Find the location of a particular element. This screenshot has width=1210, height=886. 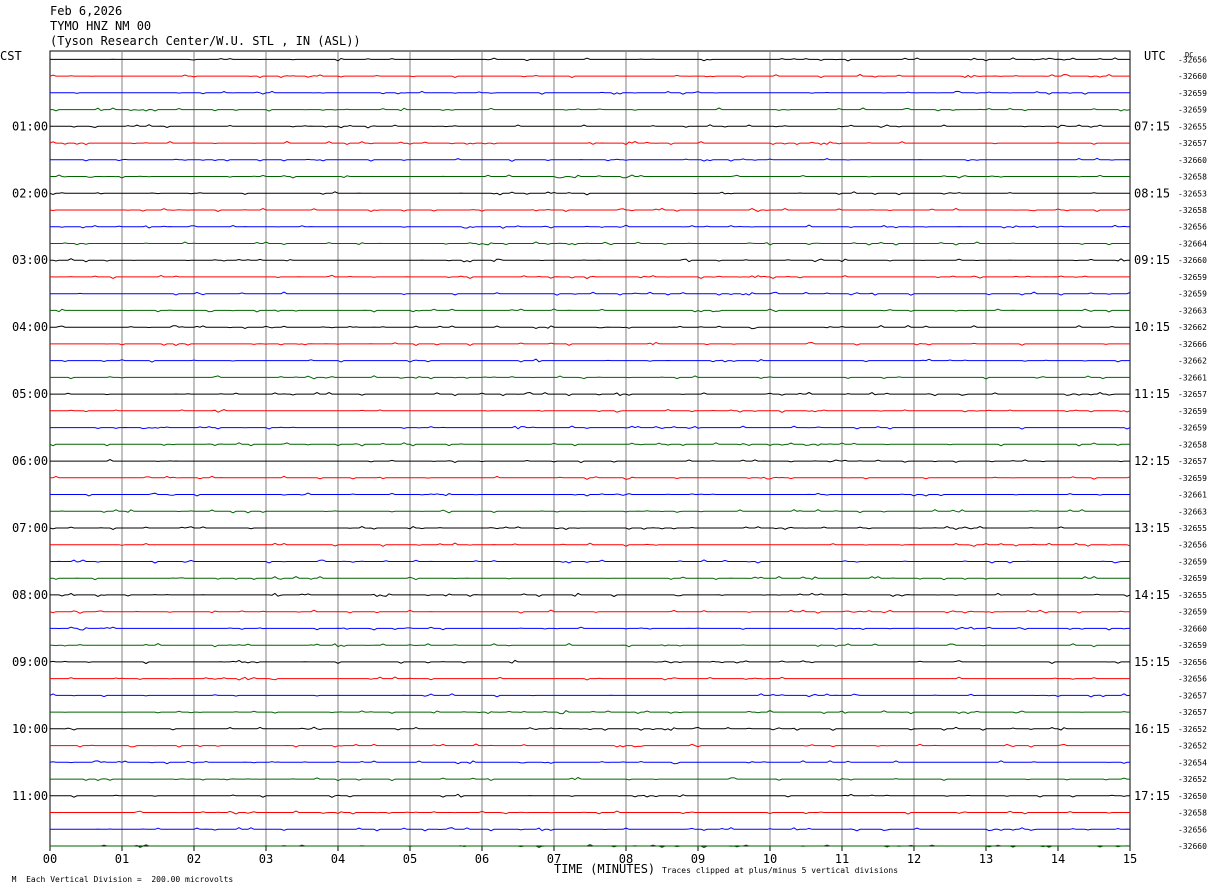

utc-hour-label: 12:15 is located at coordinates (1152, 461).